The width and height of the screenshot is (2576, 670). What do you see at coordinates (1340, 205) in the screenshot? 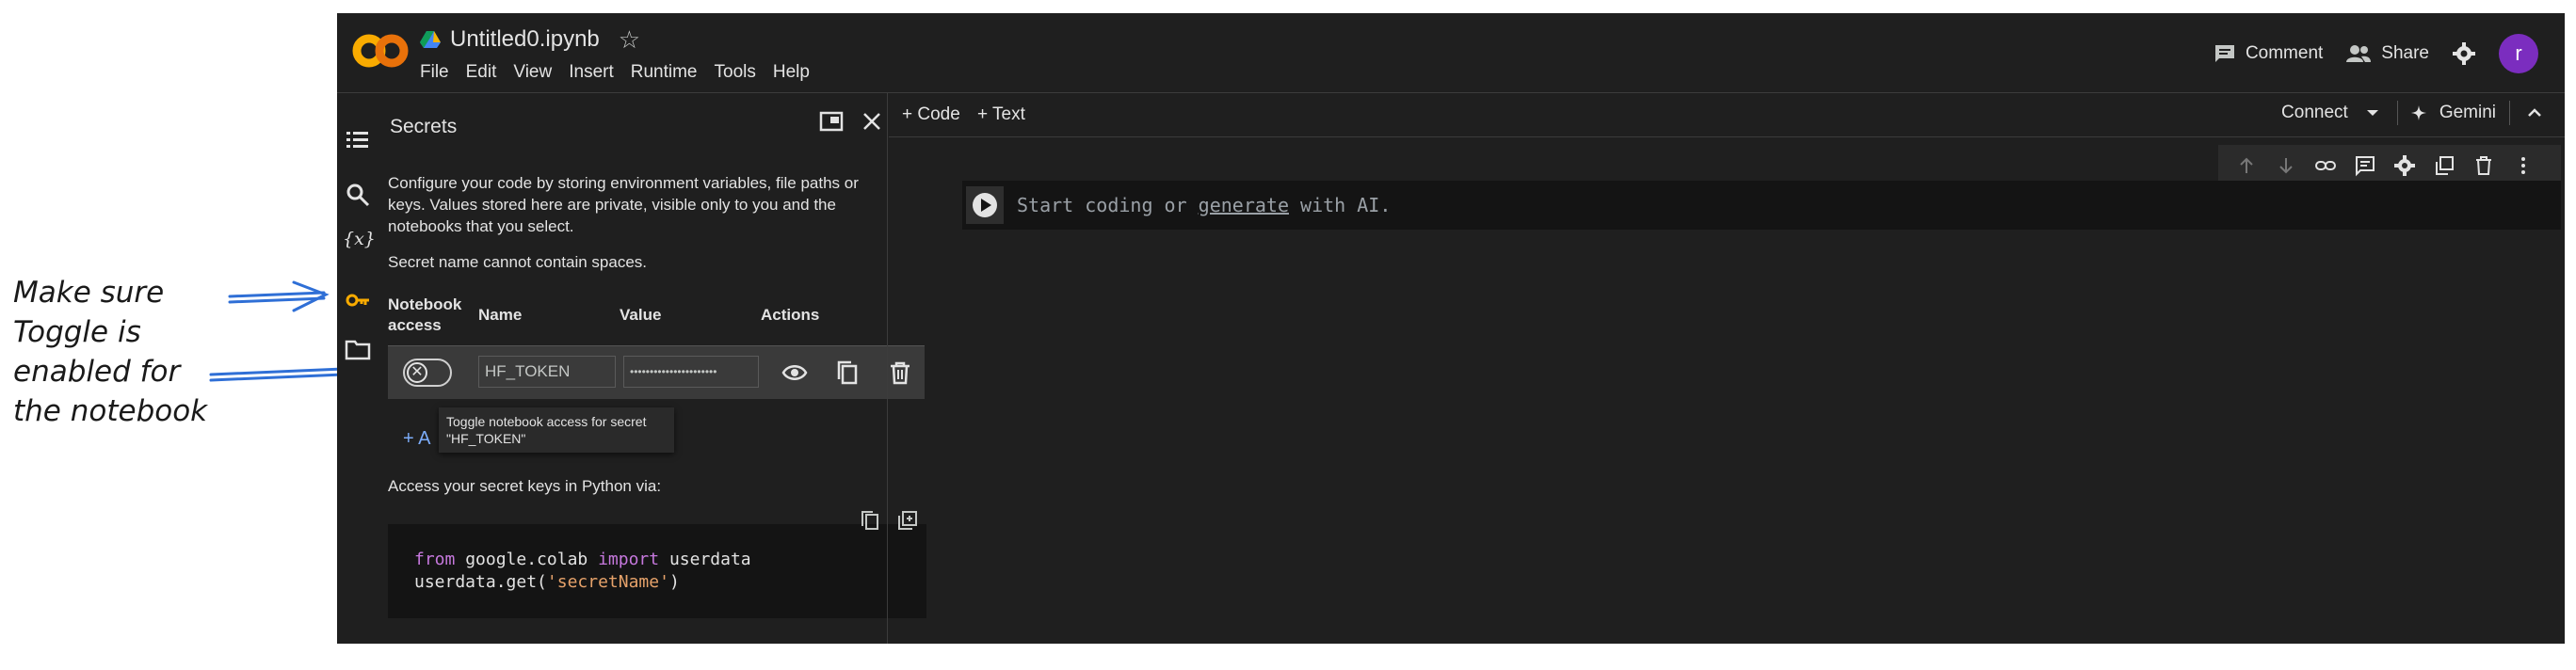
I see `placeholder-text: with AI.` at bounding box center [1340, 205].